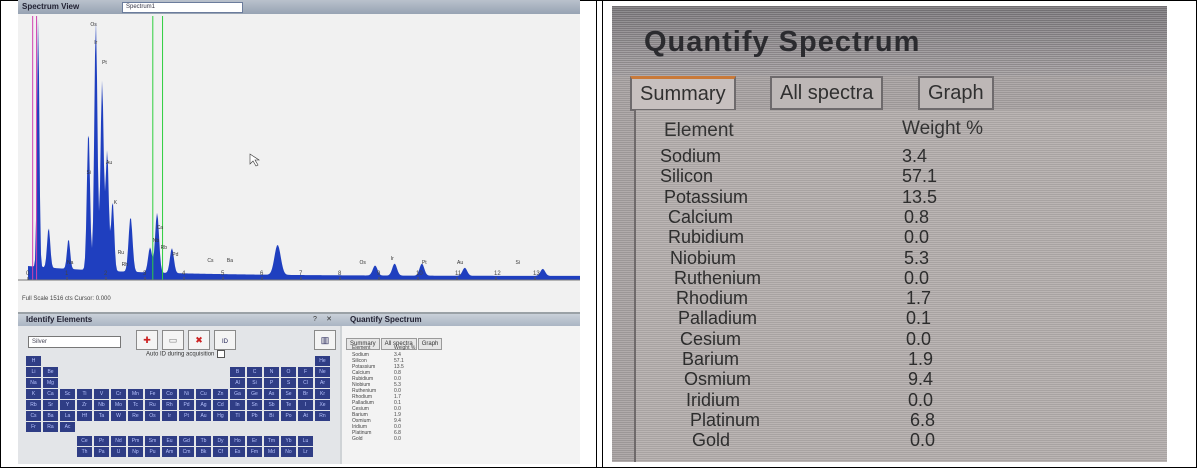 The width and height of the screenshot is (1197, 468). Describe the element at coordinates (237, 372) in the screenshot. I see `periodic-cell-b: B` at that location.